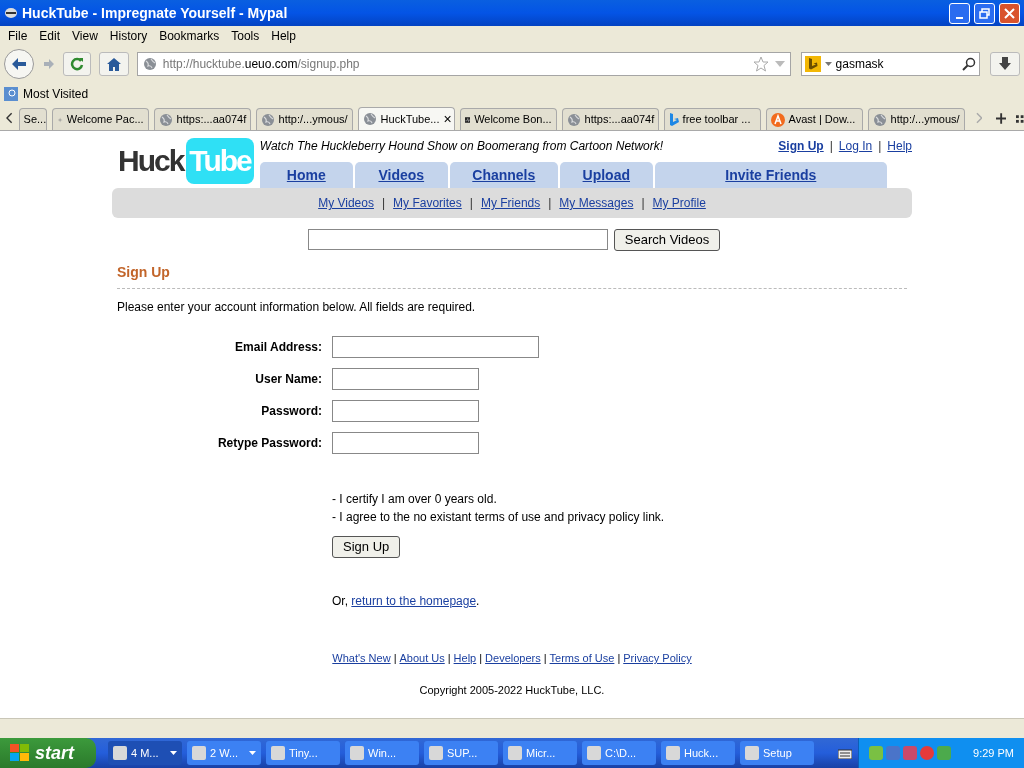 The image size is (1024, 768). What do you see at coordinates (9, 118) in the screenshot?
I see `scroll-left-icon` at bounding box center [9, 118].